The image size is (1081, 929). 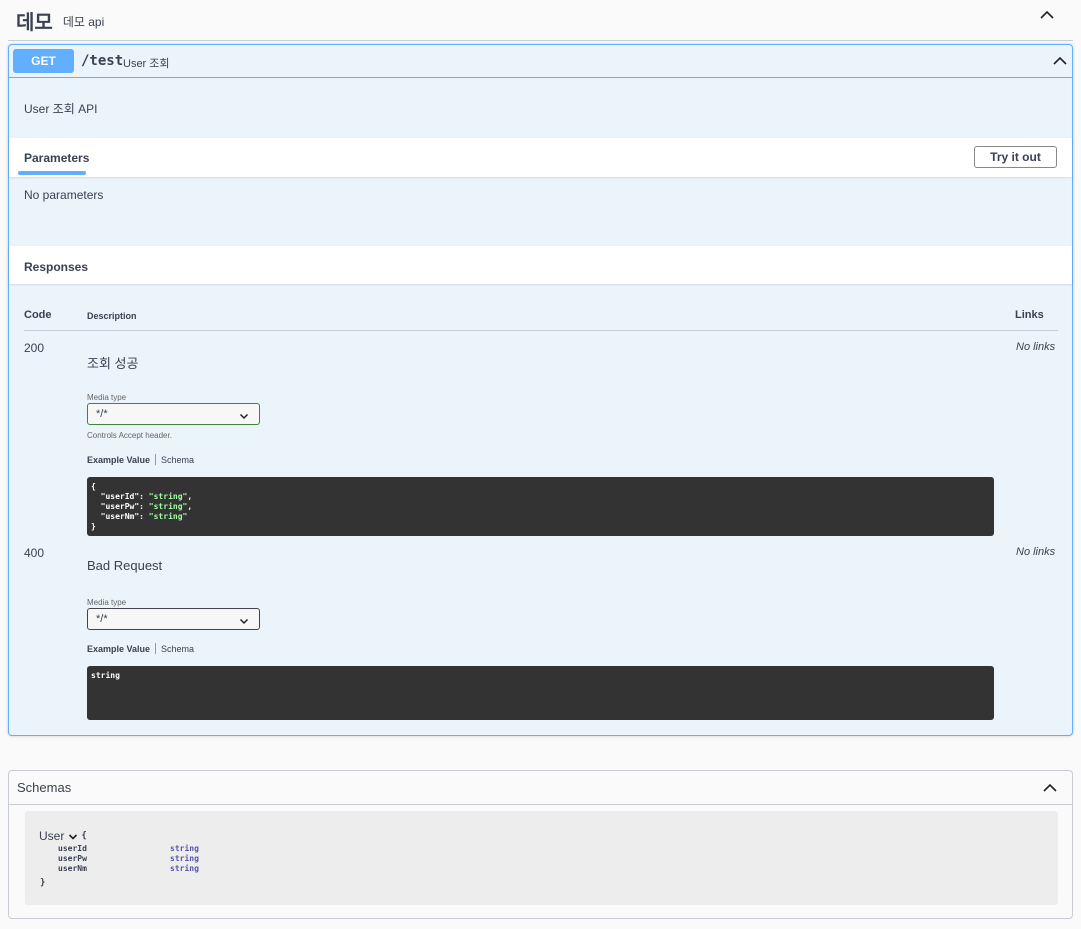 What do you see at coordinates (540, 788) in the screenshot?
I see `schemas-header: Schemas` at bounding box center [540, 788].